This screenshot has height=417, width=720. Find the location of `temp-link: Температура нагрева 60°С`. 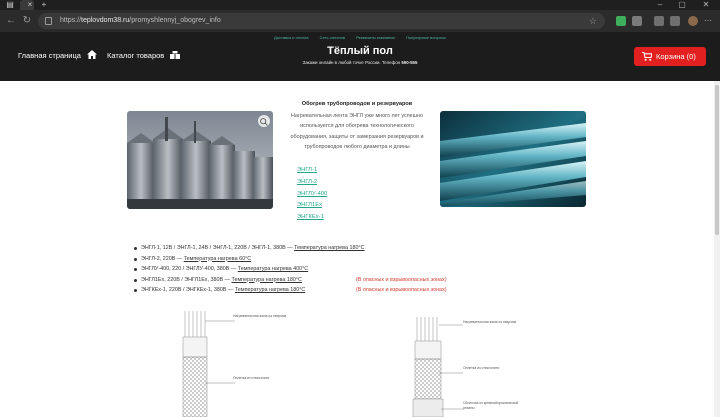

temp-link: Температура нагрева 60°С is located at coordinates (217, 259).